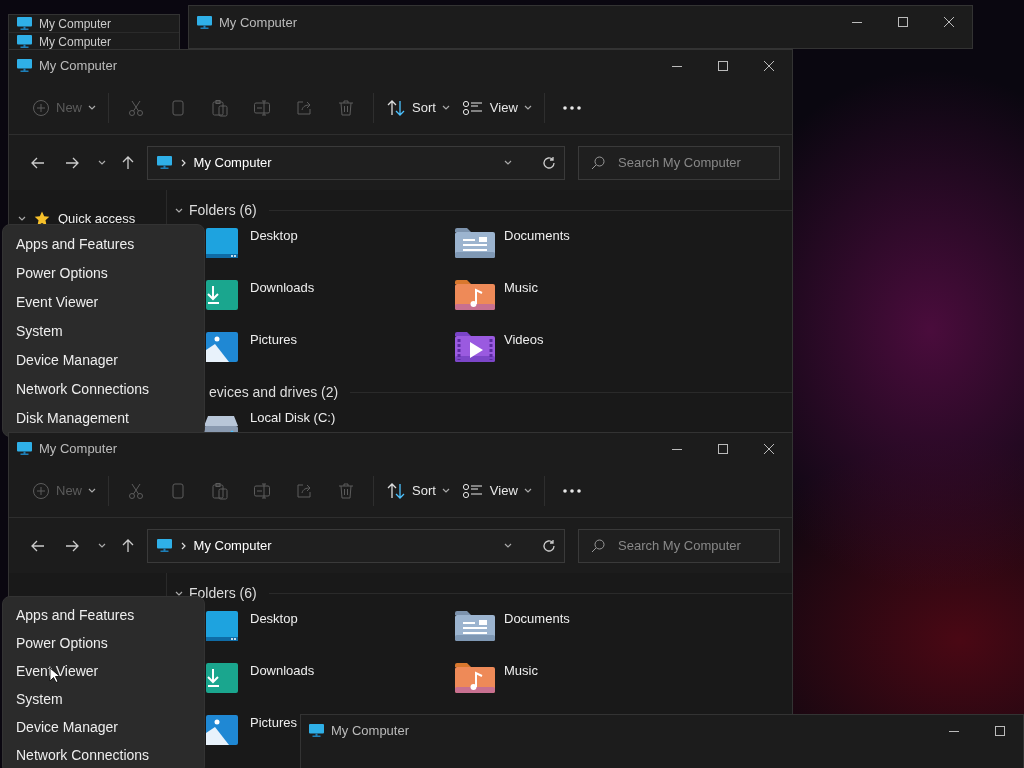 This screenshot has height=768, width=1024. What do you see at coordinates (220, 490) in the screenshot?
I see `clipboard-icon` at bounding box center [220, 490].